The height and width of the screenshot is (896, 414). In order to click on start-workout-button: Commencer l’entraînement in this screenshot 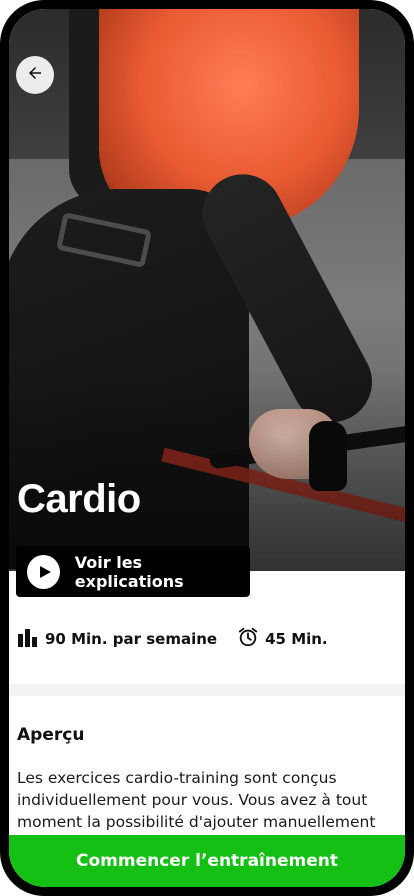, I will do `click(207, 861)`.